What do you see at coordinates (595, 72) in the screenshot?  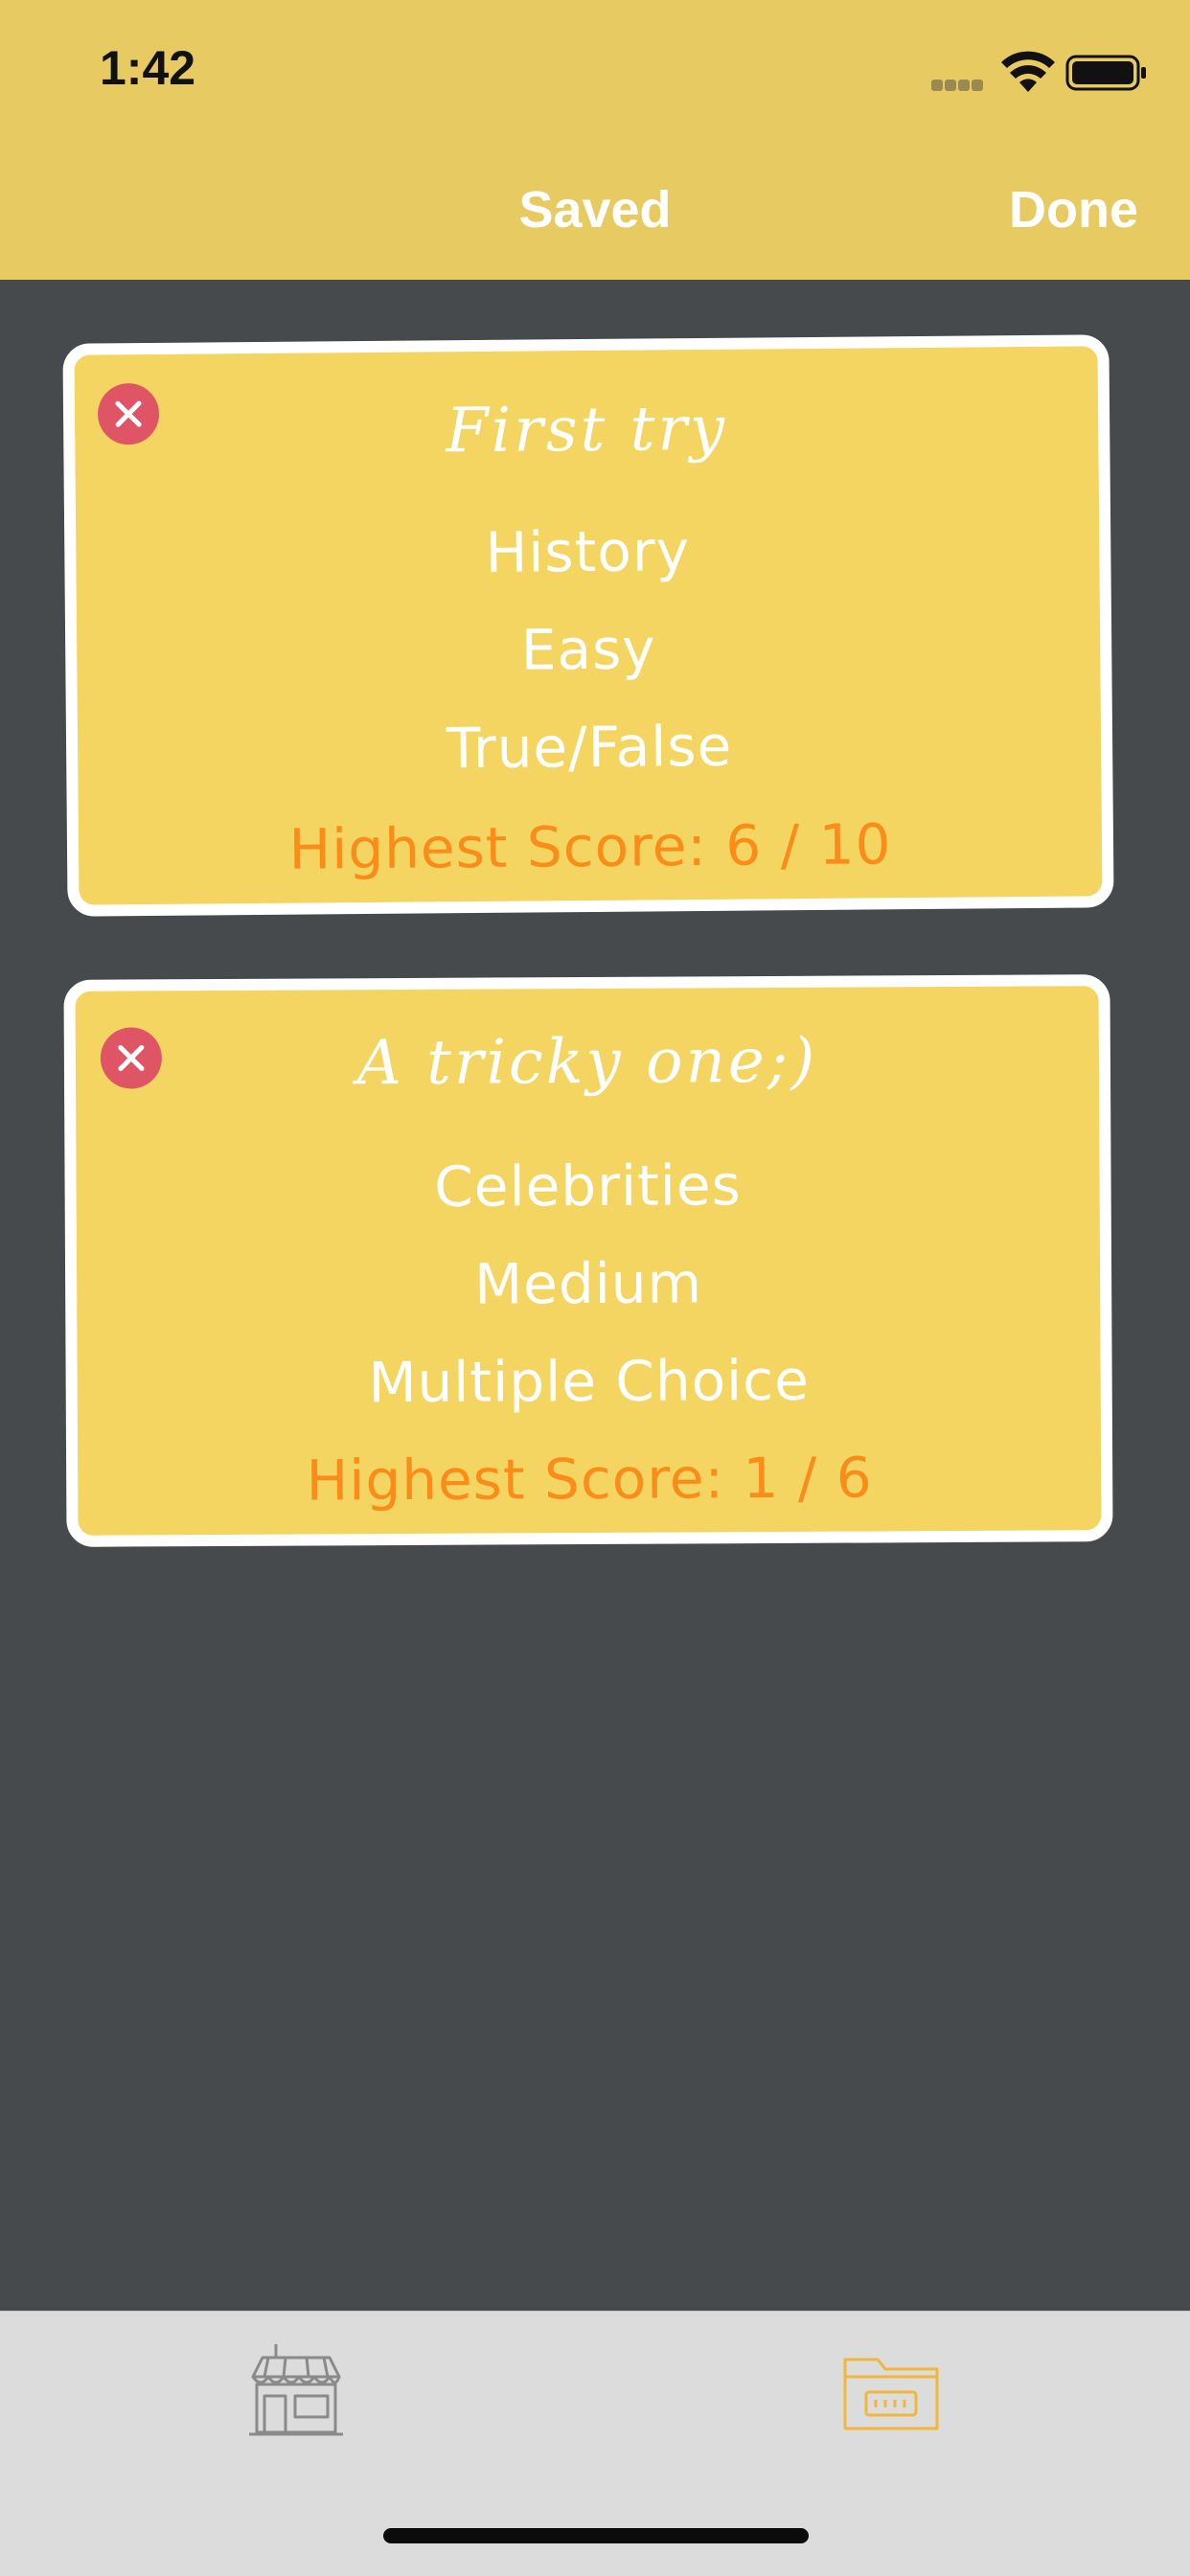 I see `status-bar: 1:42` at bounding box center [595, 72].